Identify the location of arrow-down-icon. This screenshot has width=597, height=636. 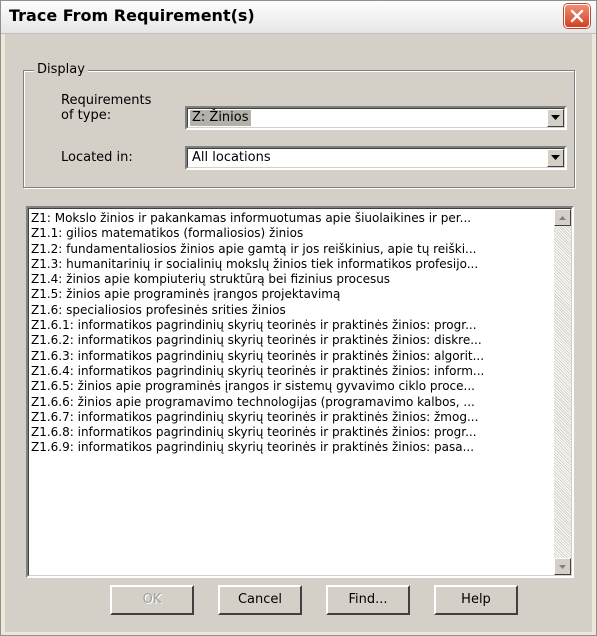
(562, 566).